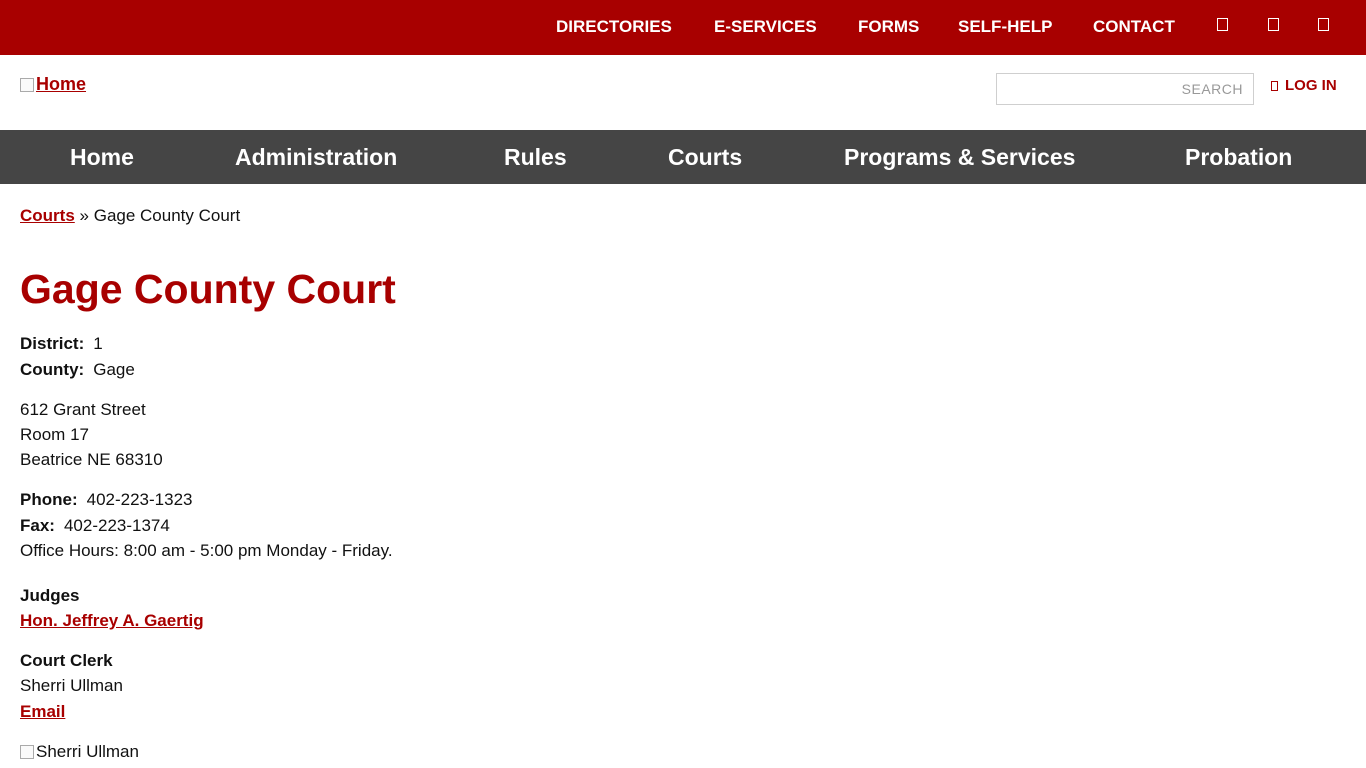 This screenshot has width=1366, height=768. I want to click on nav-item-courts: Courts, so click(705, 157).